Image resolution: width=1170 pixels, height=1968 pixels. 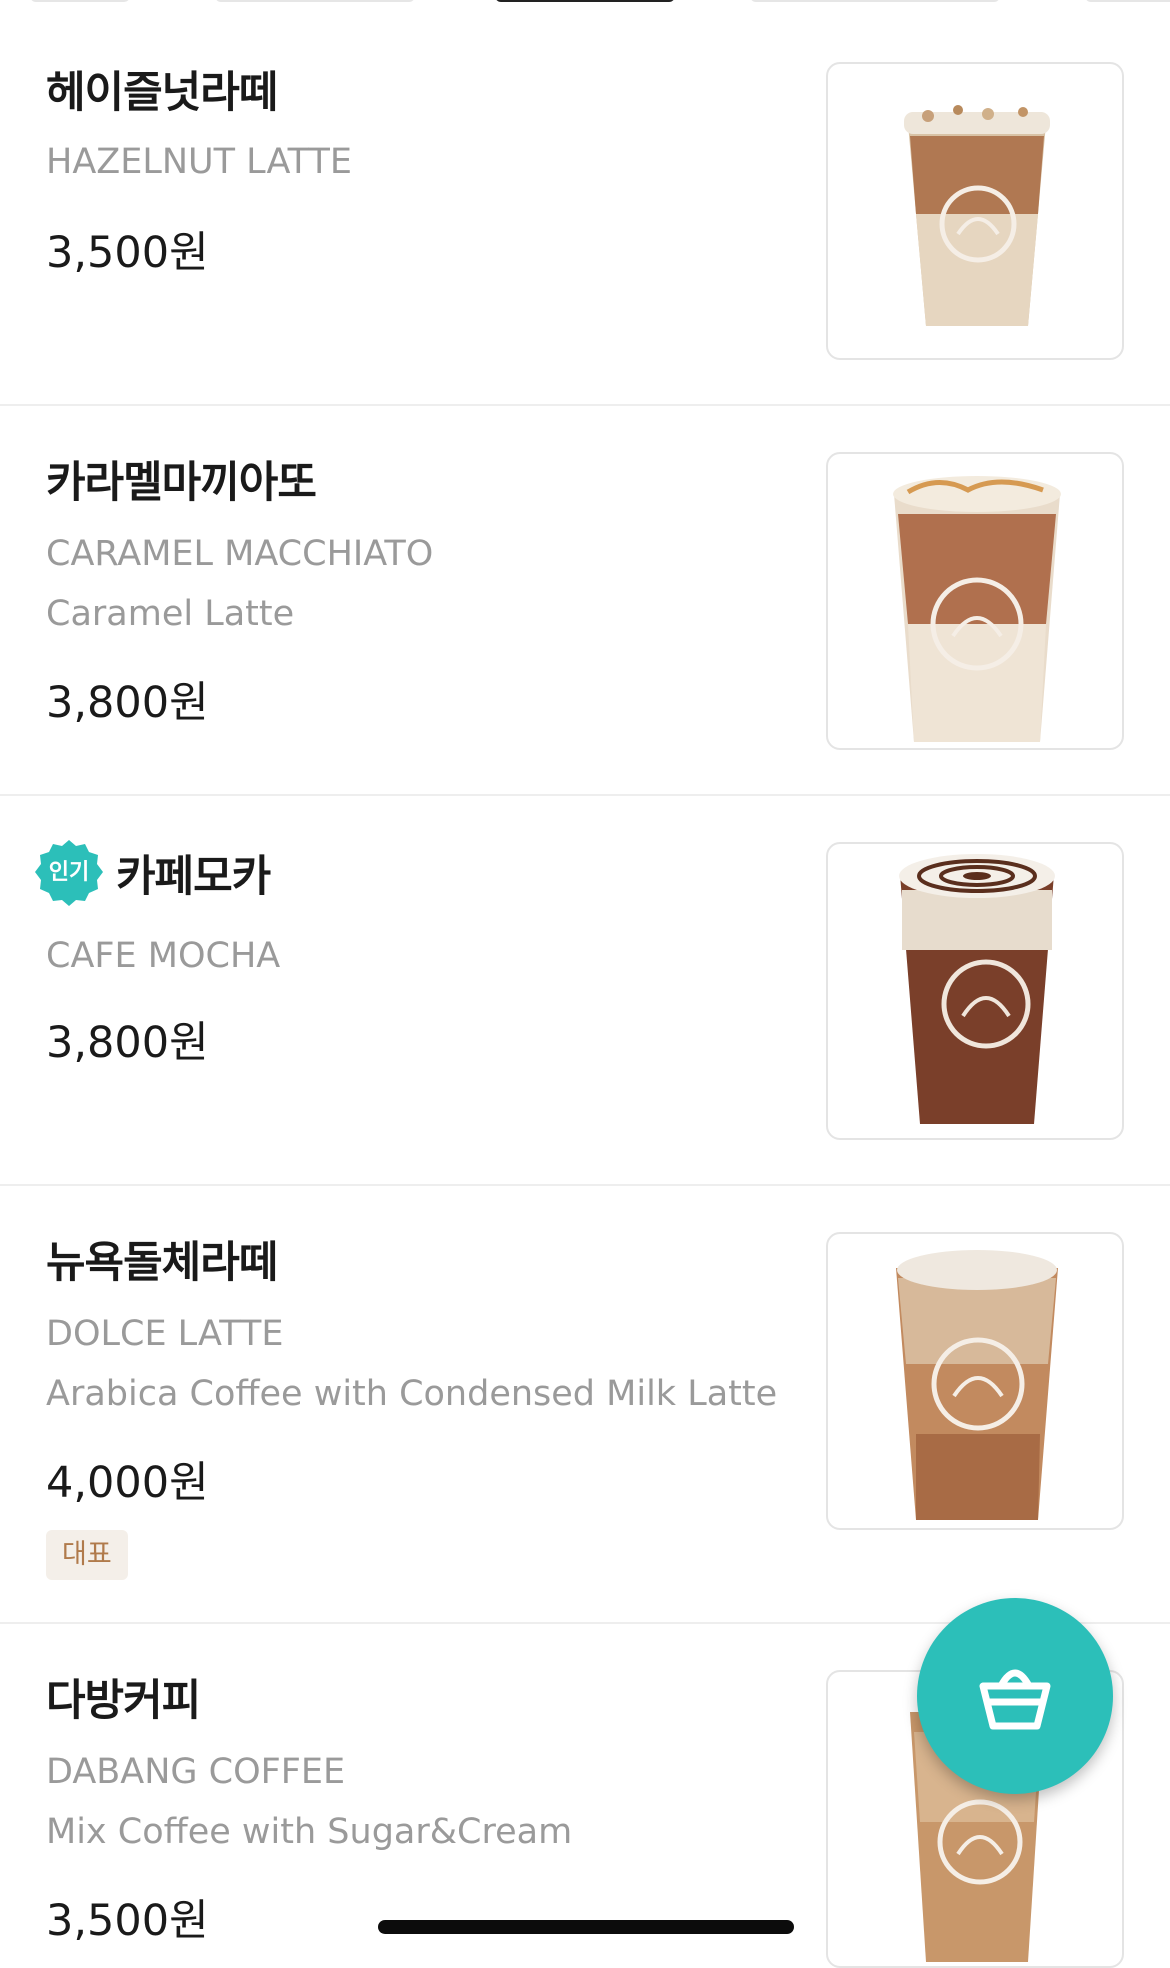 I want to click on item-name-row: 카라멜마끼아또, so click(x=181, y=479).